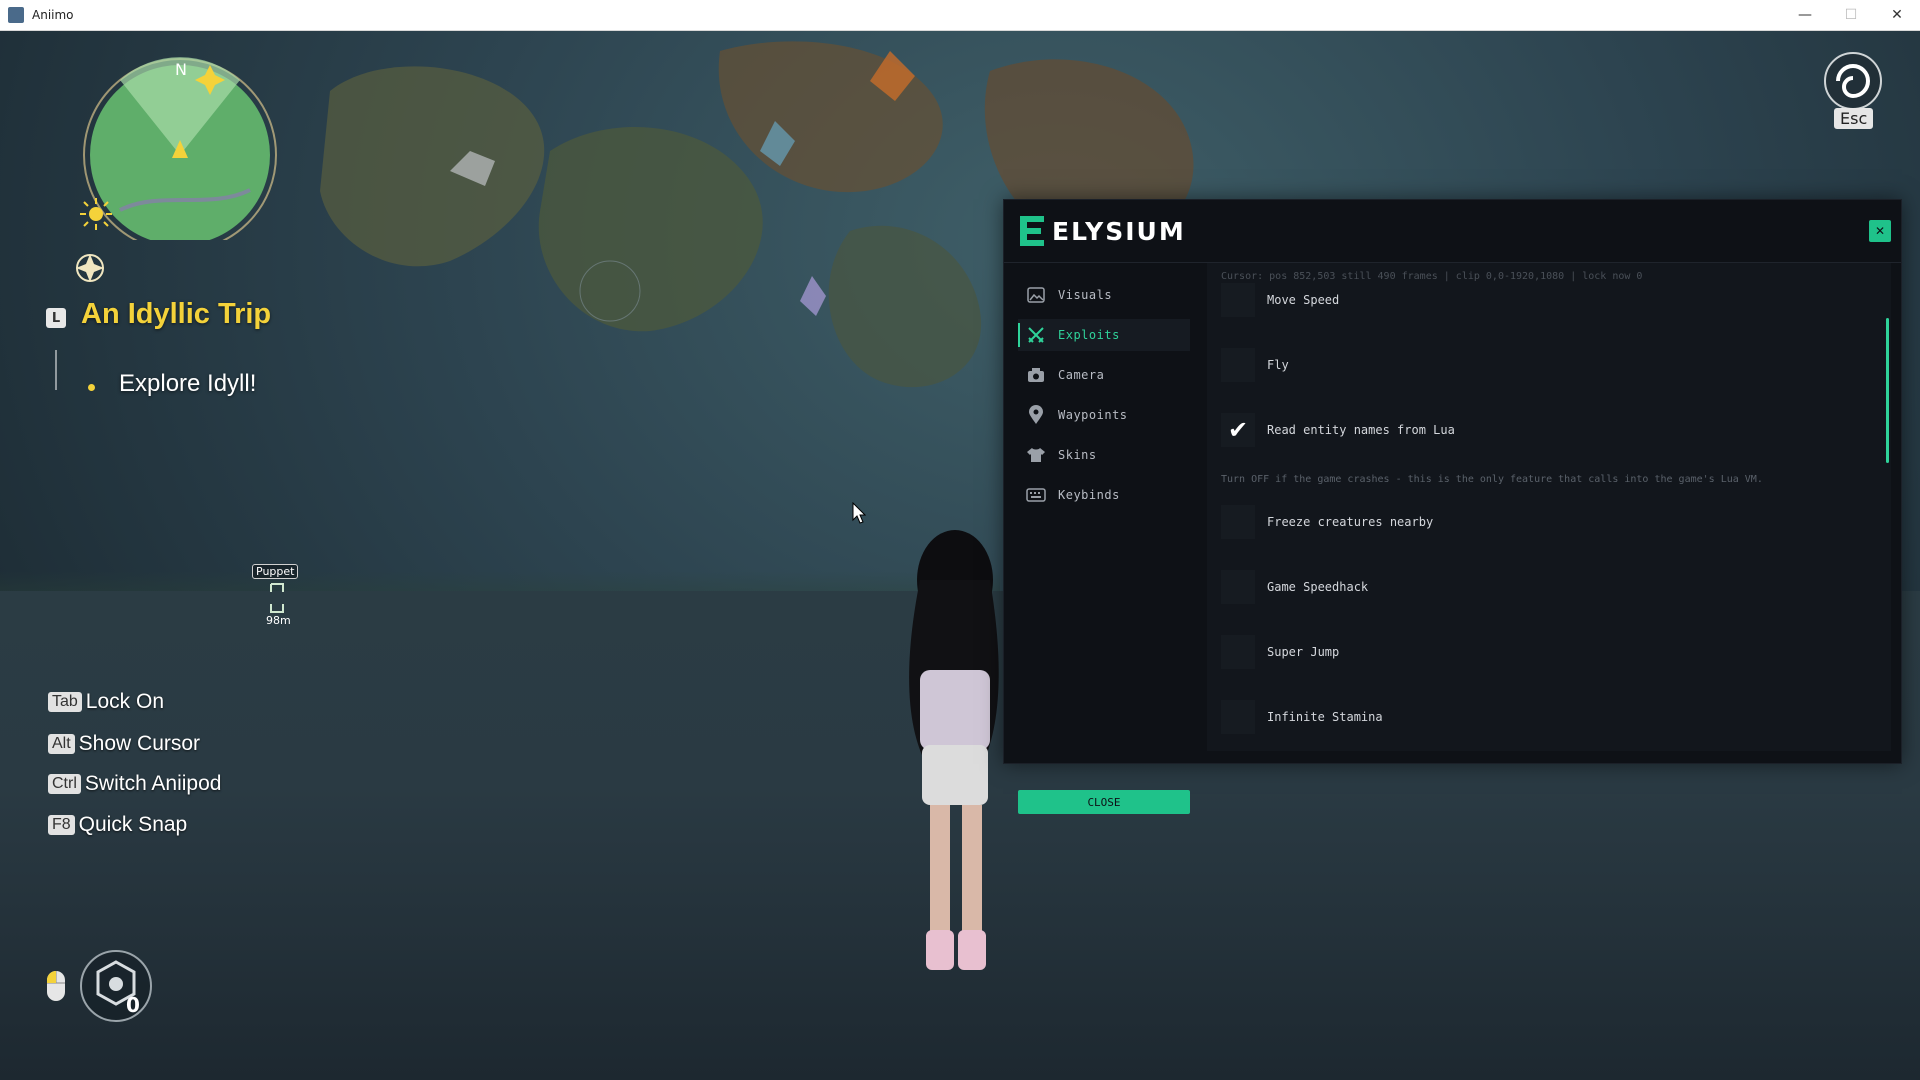  I want to click on menu-swirl-icon, so click(1853, 81).